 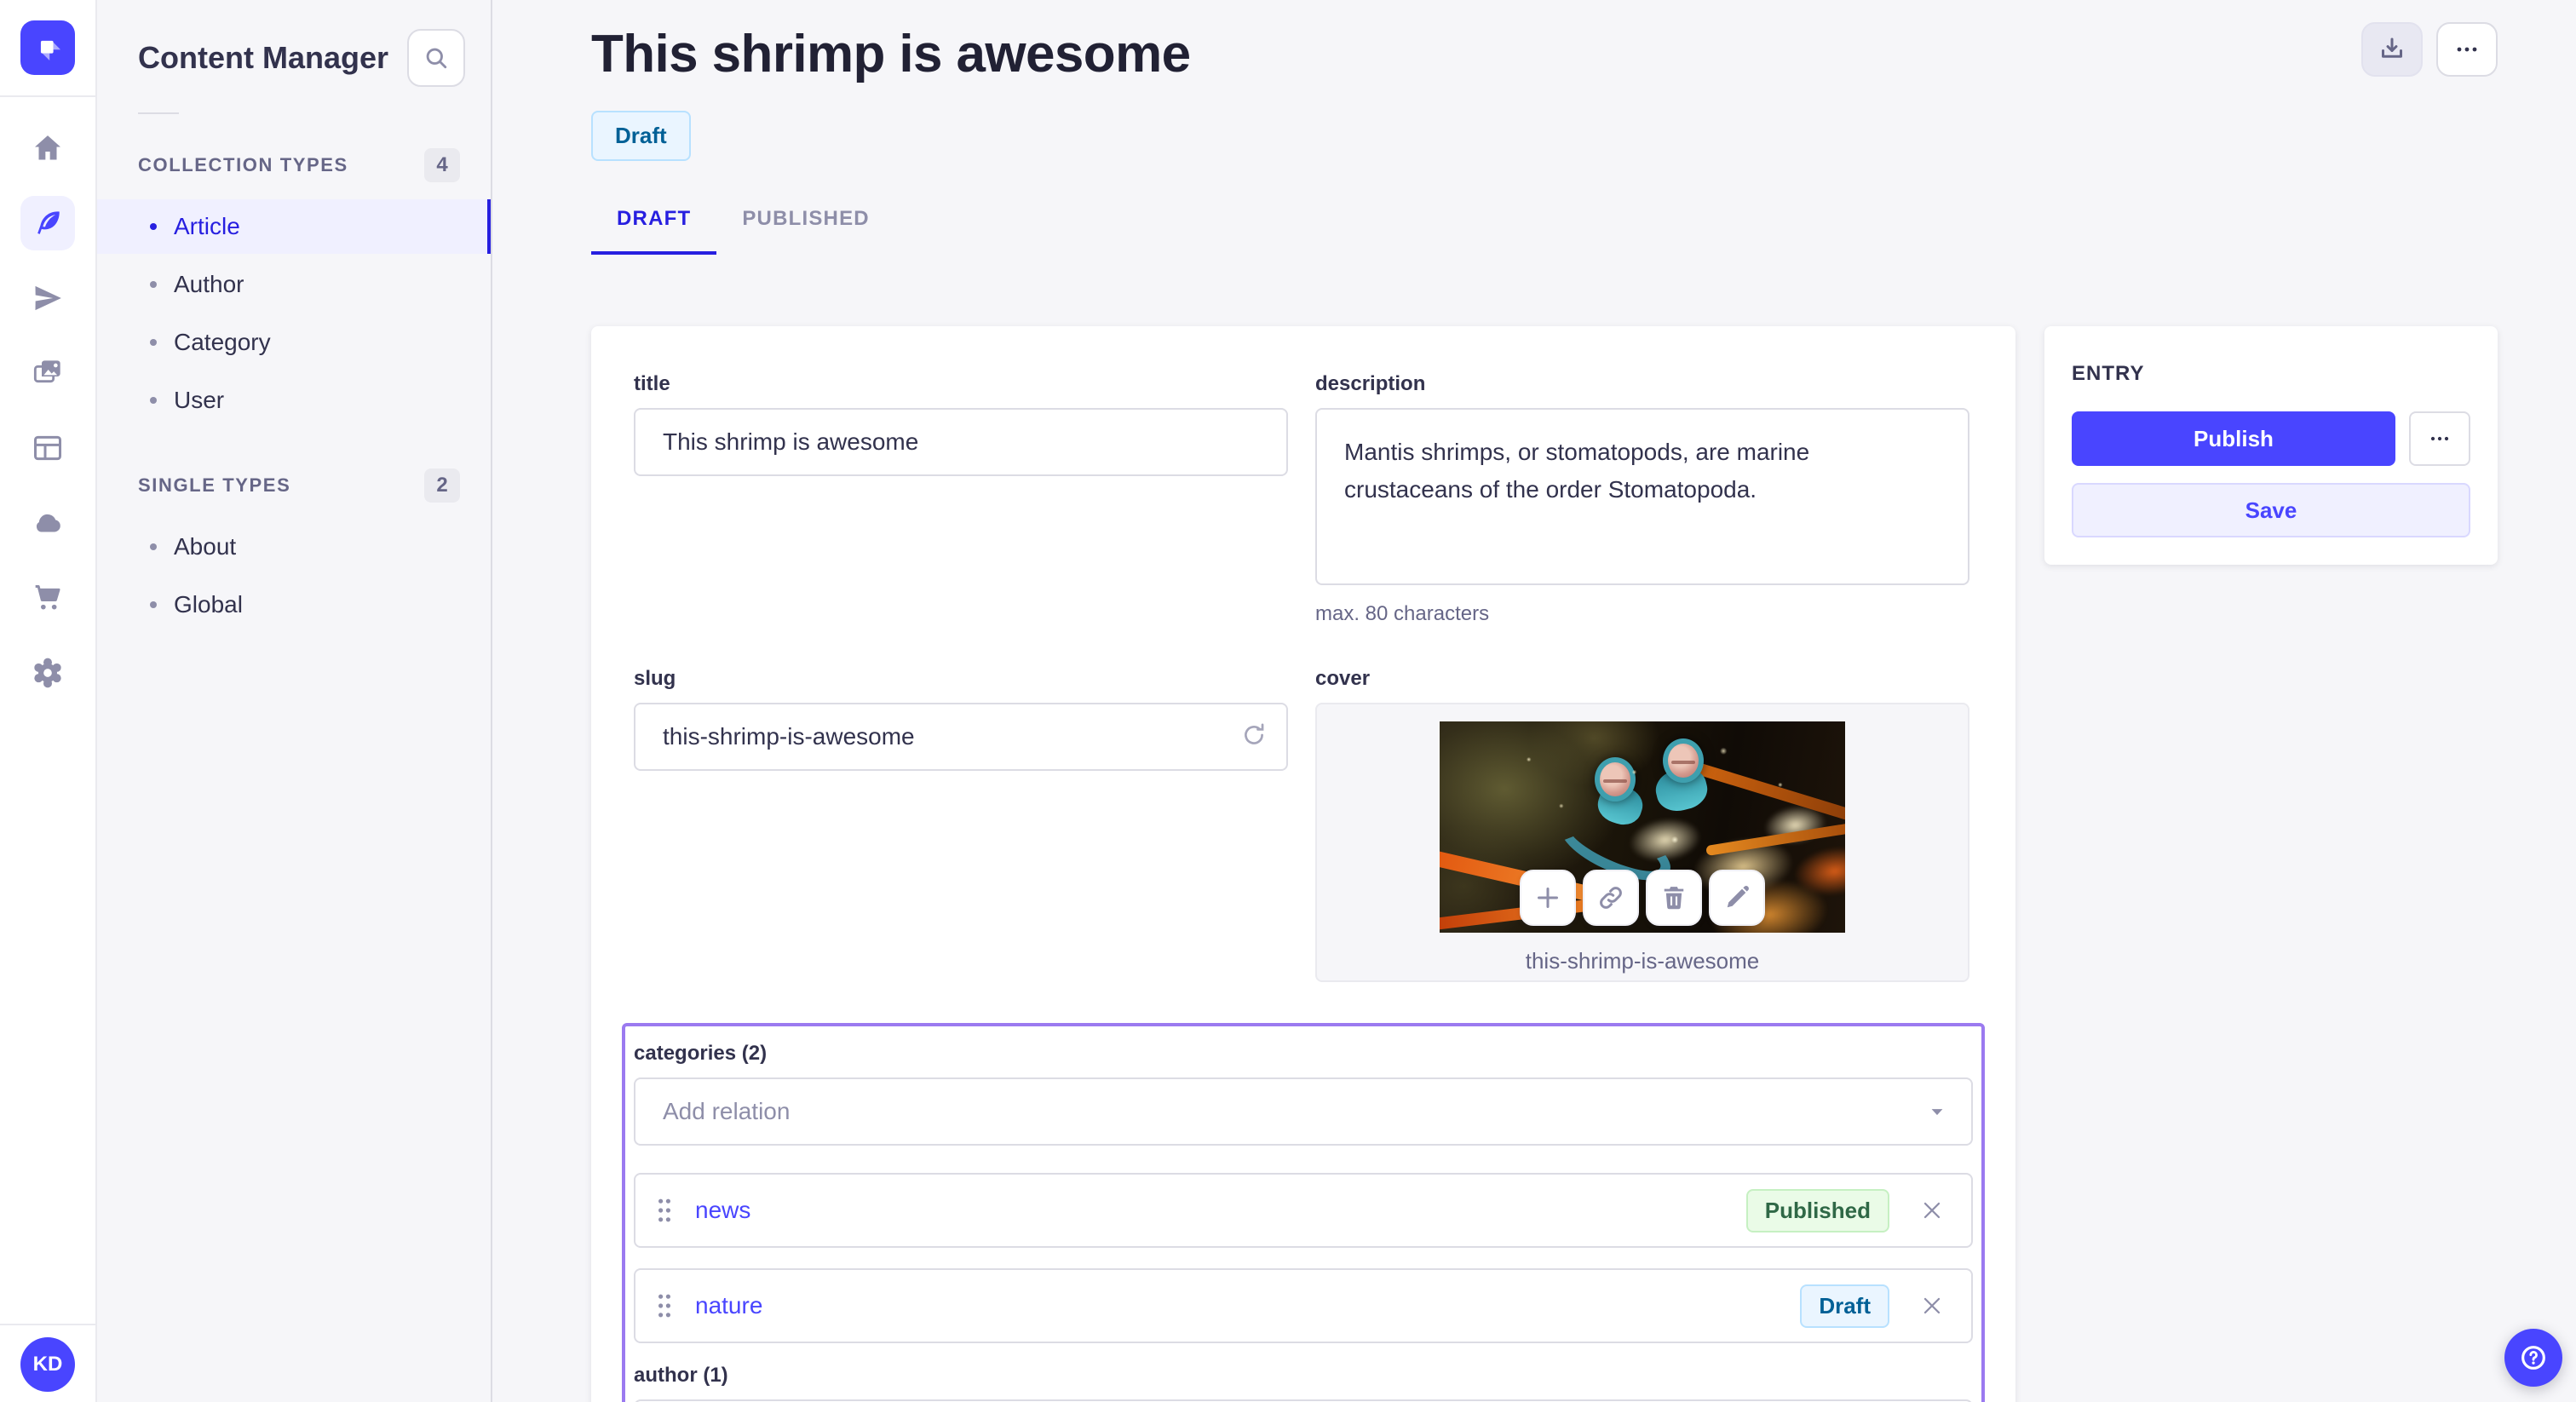 I want to click on slug-field: slug, so click(x=961, y=824).